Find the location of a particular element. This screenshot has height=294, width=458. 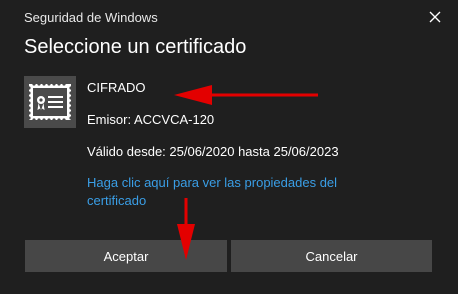

certificate-issuer: Emisor: ACCVCA-120 is located at coordinates (151, 119).